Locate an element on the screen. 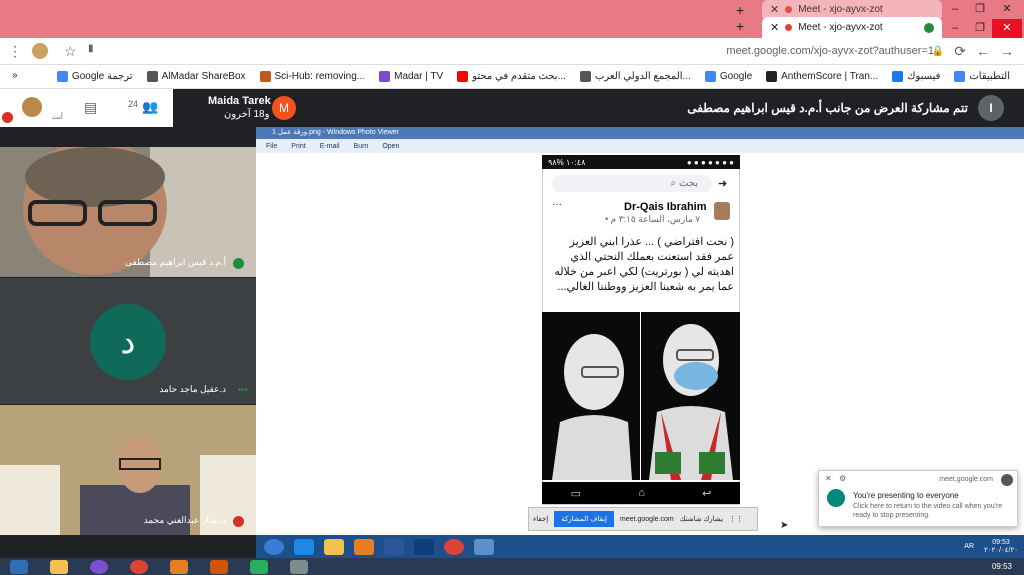 The height and width of the screenshot is (575, 1024). url-text: meet.google.com/xjo-ayvx-zot?authuser=1 is located at coordinates (830, 51).